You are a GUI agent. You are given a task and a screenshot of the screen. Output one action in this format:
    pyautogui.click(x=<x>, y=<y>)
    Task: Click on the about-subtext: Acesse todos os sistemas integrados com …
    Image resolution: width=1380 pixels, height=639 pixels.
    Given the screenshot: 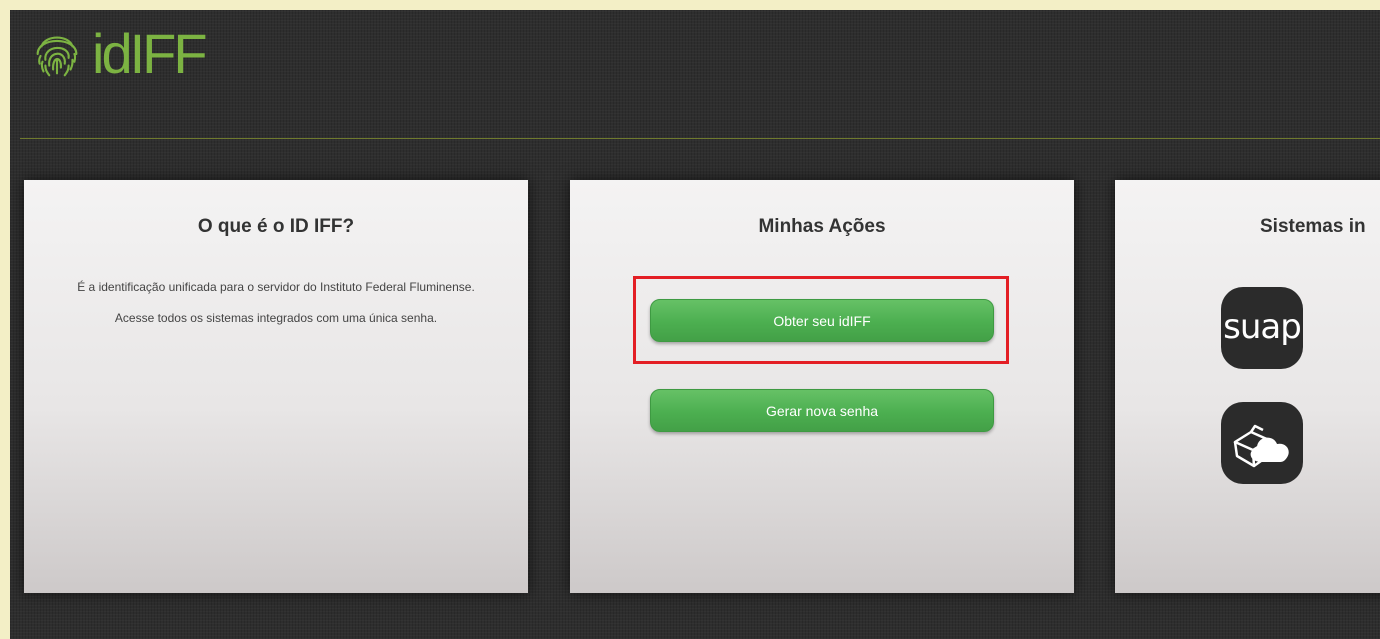 What is the action you would take?
    pyautogui.click(x=276, y=318)
    